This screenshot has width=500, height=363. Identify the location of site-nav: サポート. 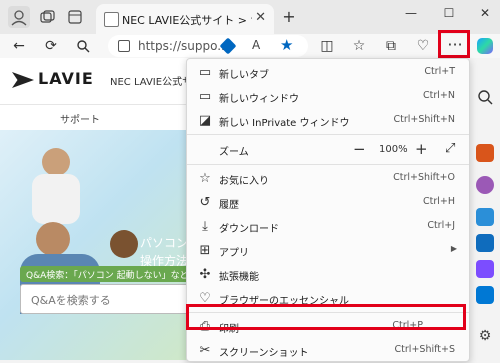
(93, 117).